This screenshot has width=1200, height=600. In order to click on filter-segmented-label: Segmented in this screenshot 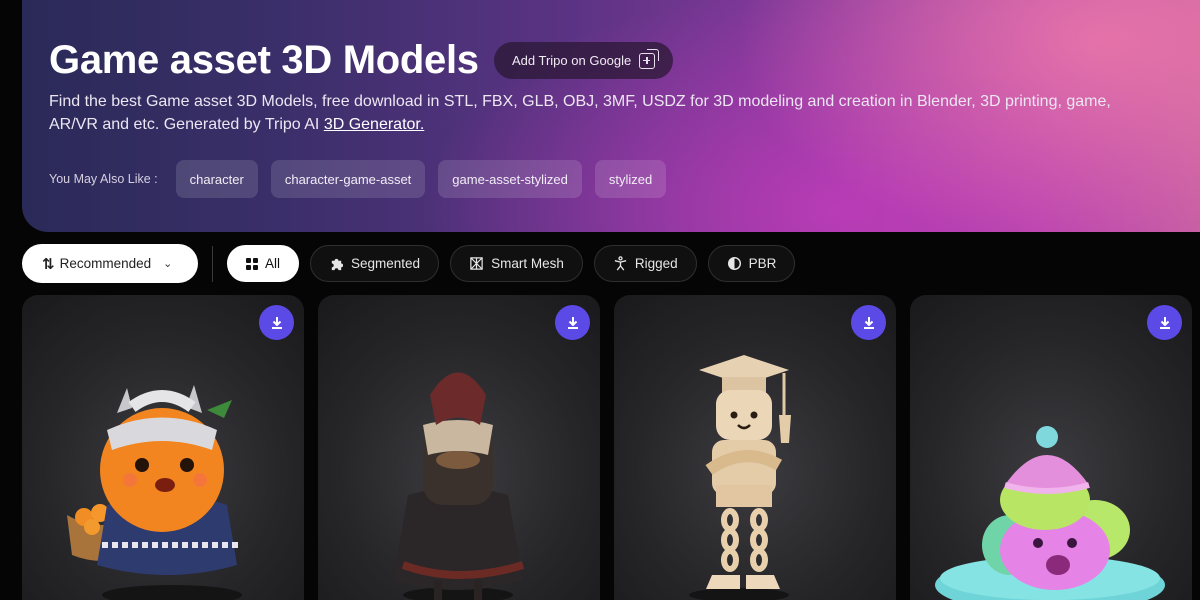, I will do `click(386, 263)`.